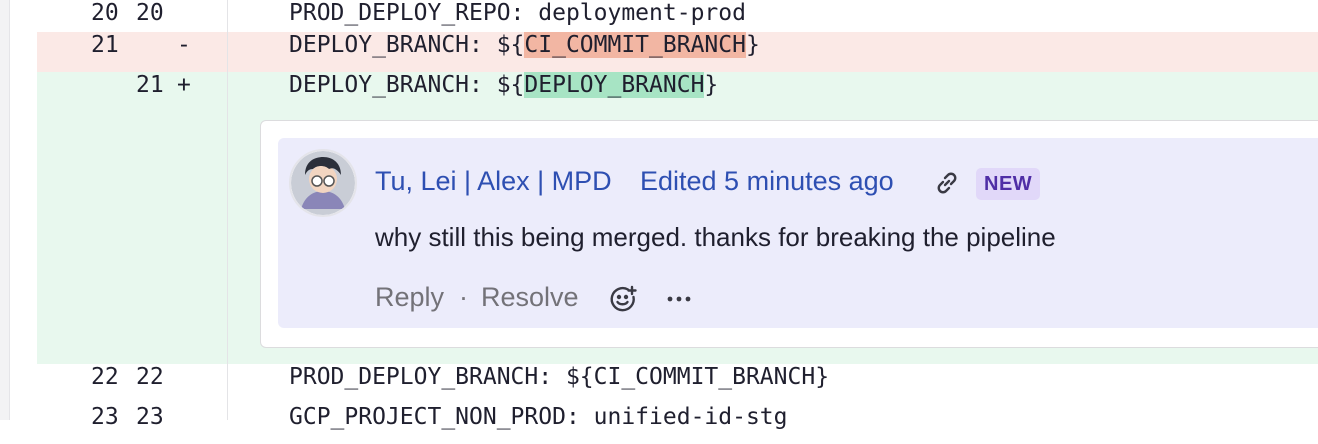 Image resolution: width=1318 pixels, height=444 pixels. What do you see at coordinates (105, 384) in the screenshot?
I see `old-line-number: 22` at bounding box center [105, 384].